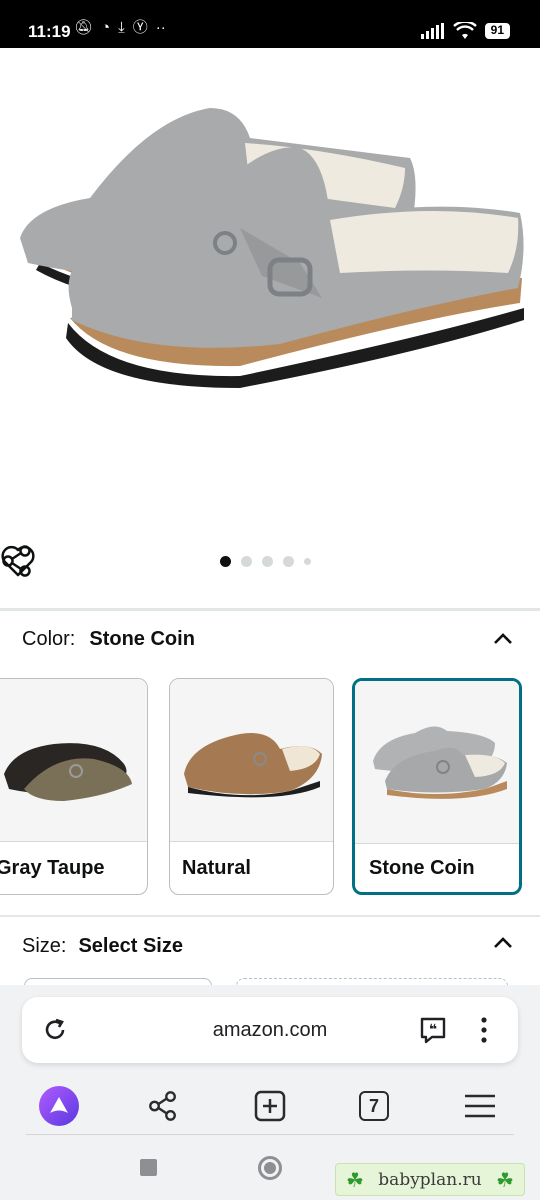 This screenshot has width=540, height=1200. I want to click on alice-assistant-button, so click(59, 1106).